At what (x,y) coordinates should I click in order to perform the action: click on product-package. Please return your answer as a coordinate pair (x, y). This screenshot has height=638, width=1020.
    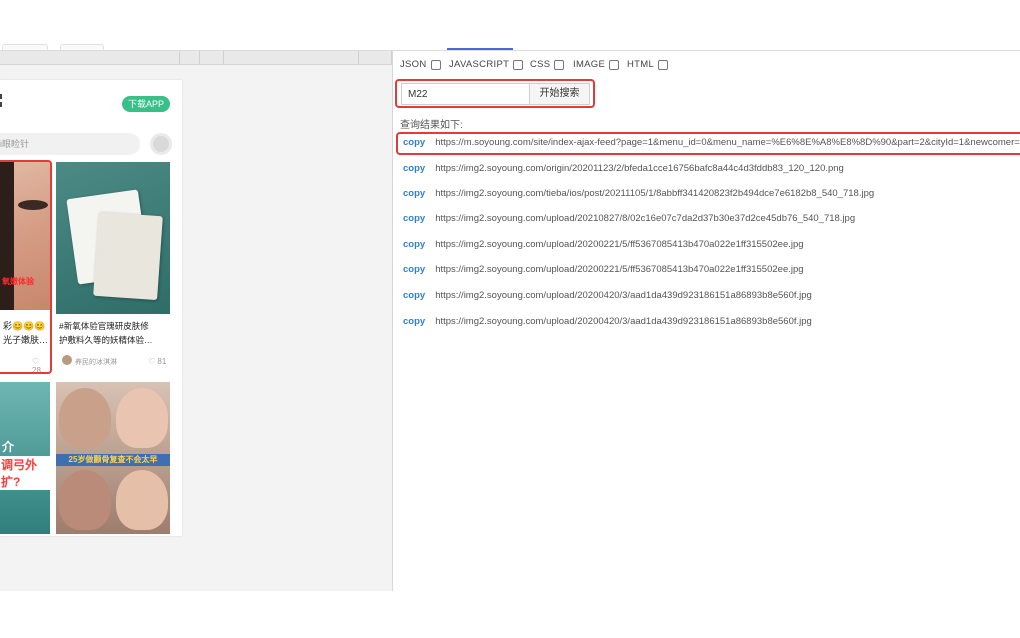
    Looking at the image, I should click on (128, 256).